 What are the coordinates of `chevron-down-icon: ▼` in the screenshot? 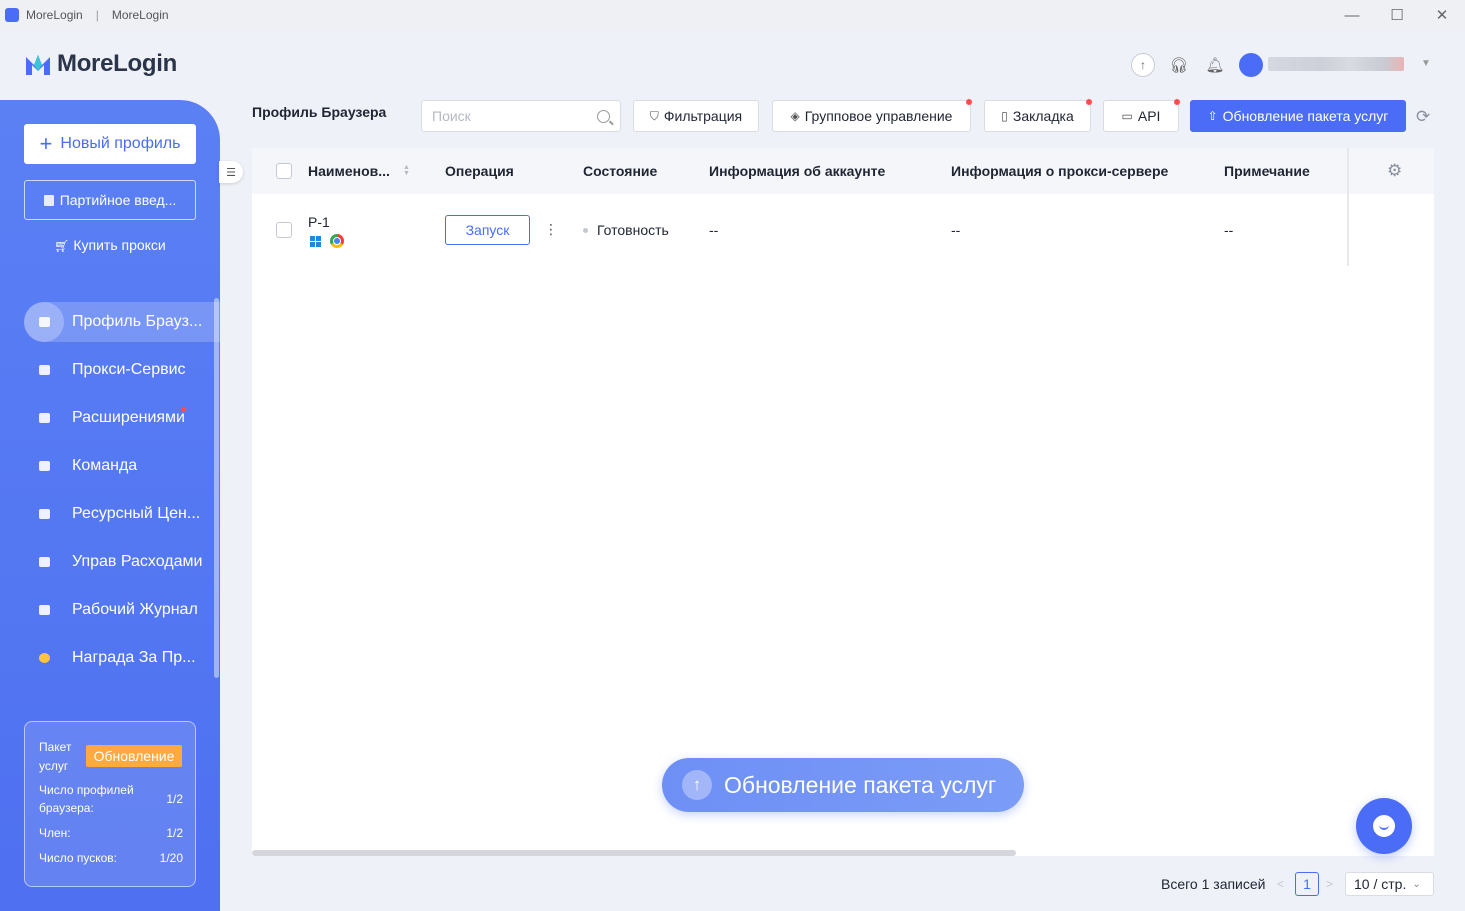 It's located at (1426, 63).